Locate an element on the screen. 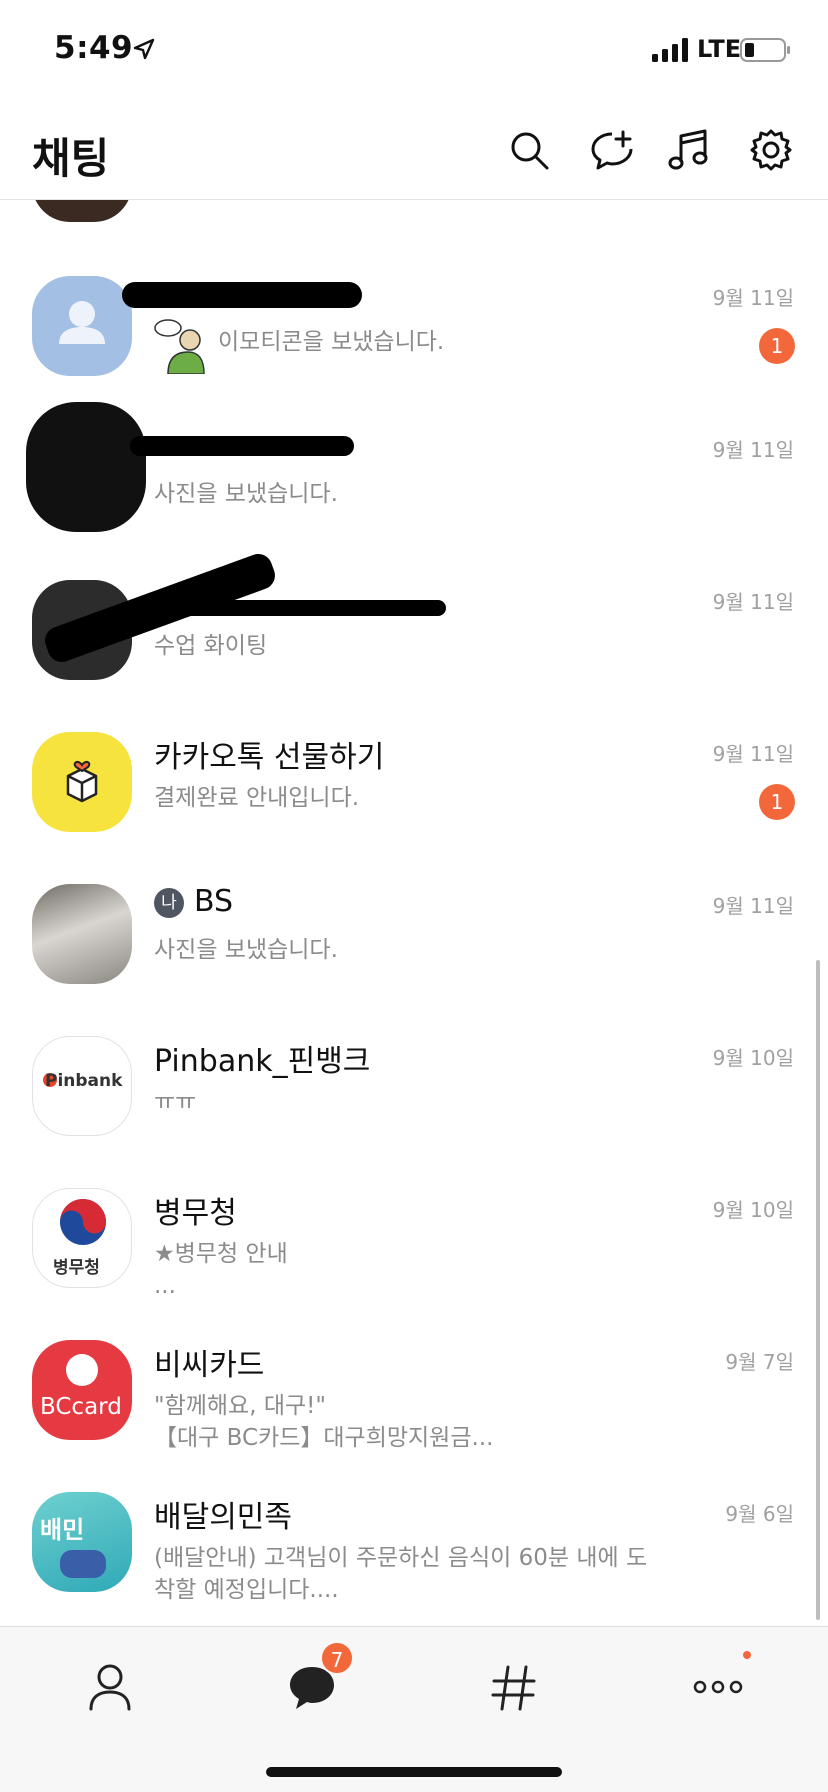 This screenshot has width=828, height=1792. chat-row: Pinbank Pinbank_핀뱅크 ㅠㅠ 9월 10일 is located at coordinates (414, 1112).